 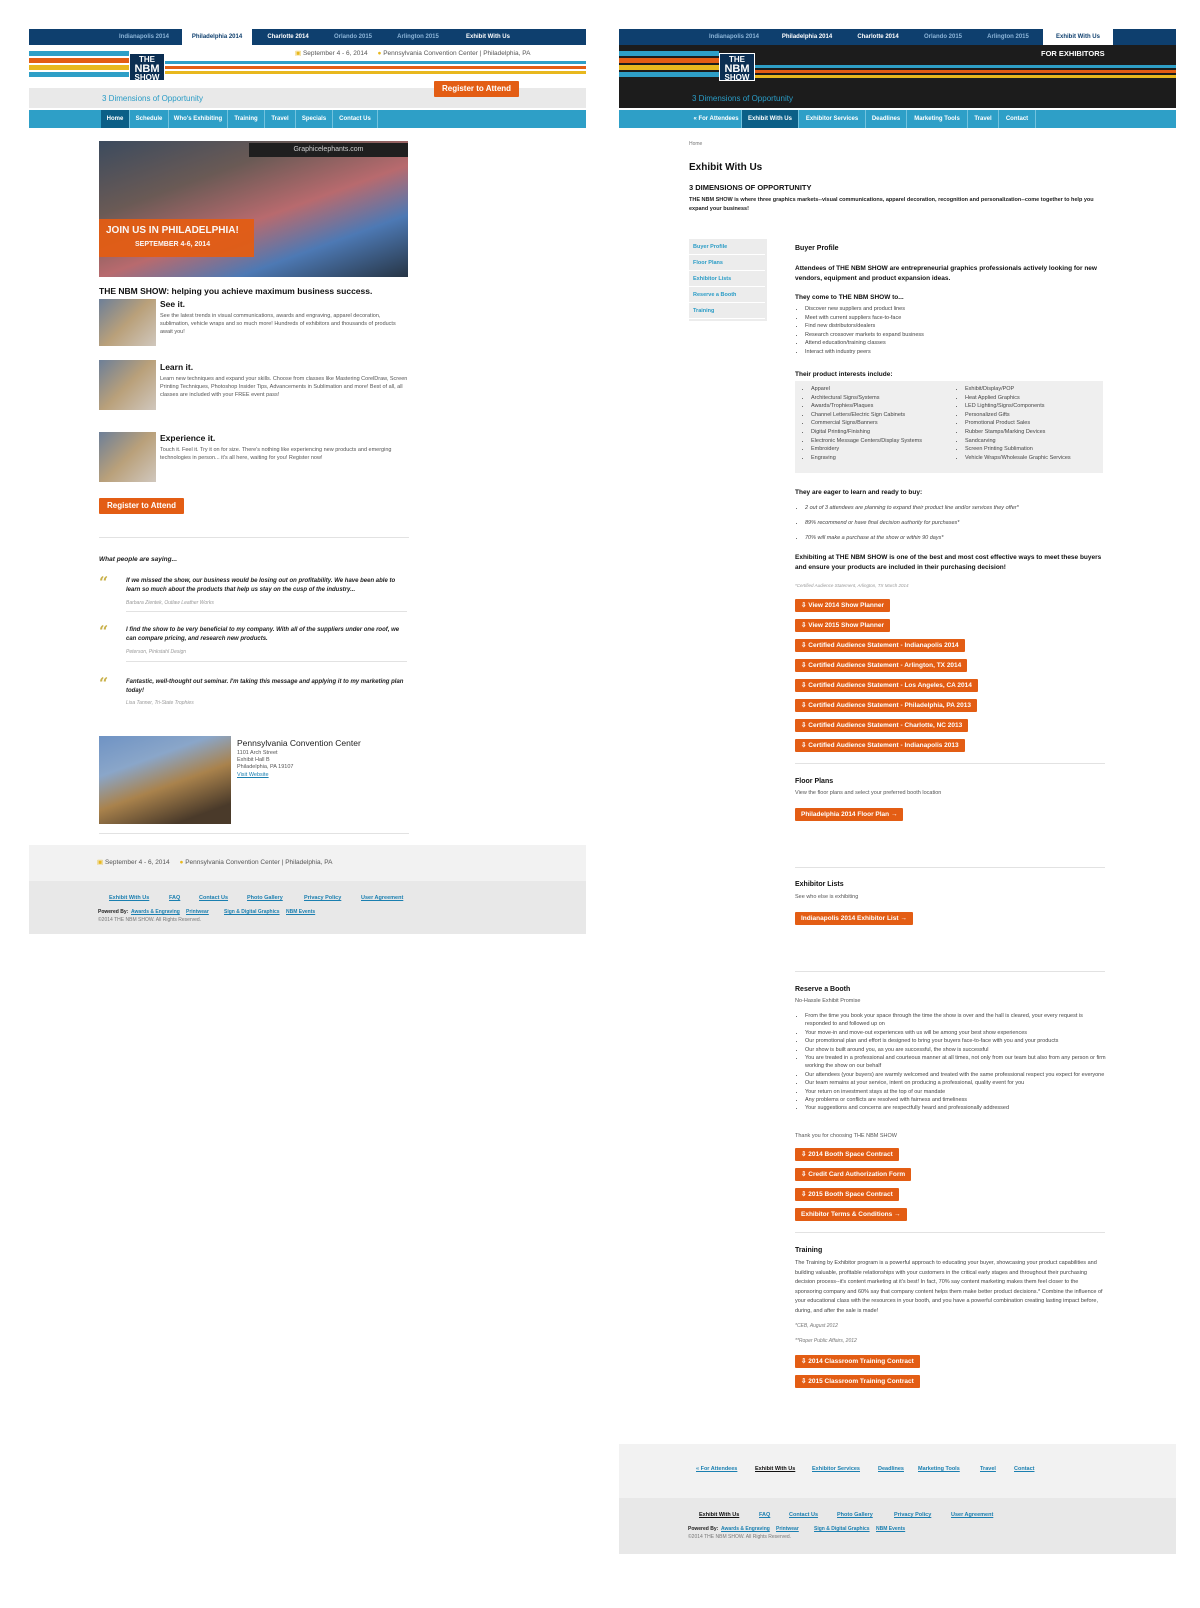 I want to click on nav-specials: Specials, so click(x=314, y=119).